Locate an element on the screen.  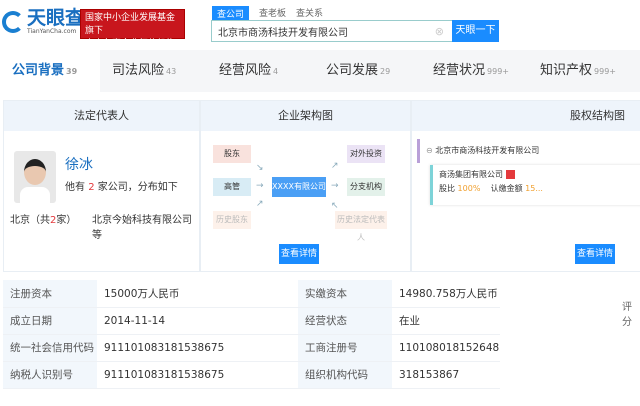
tab-operating-risk: 经营风险 4 is located at coordinates (260, 71).